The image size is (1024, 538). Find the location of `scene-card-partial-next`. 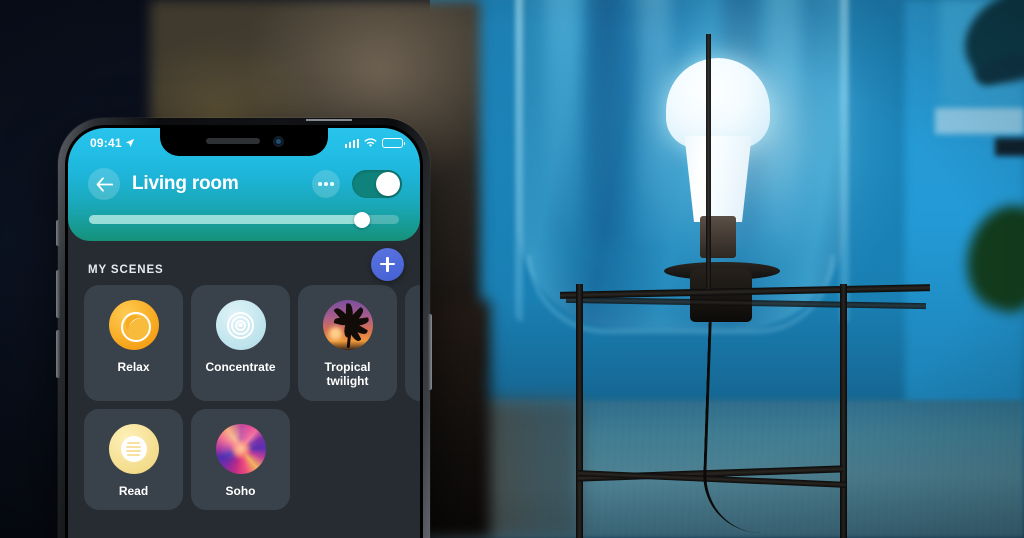

scene-card-partial-next is located at coordinates (412, 343).